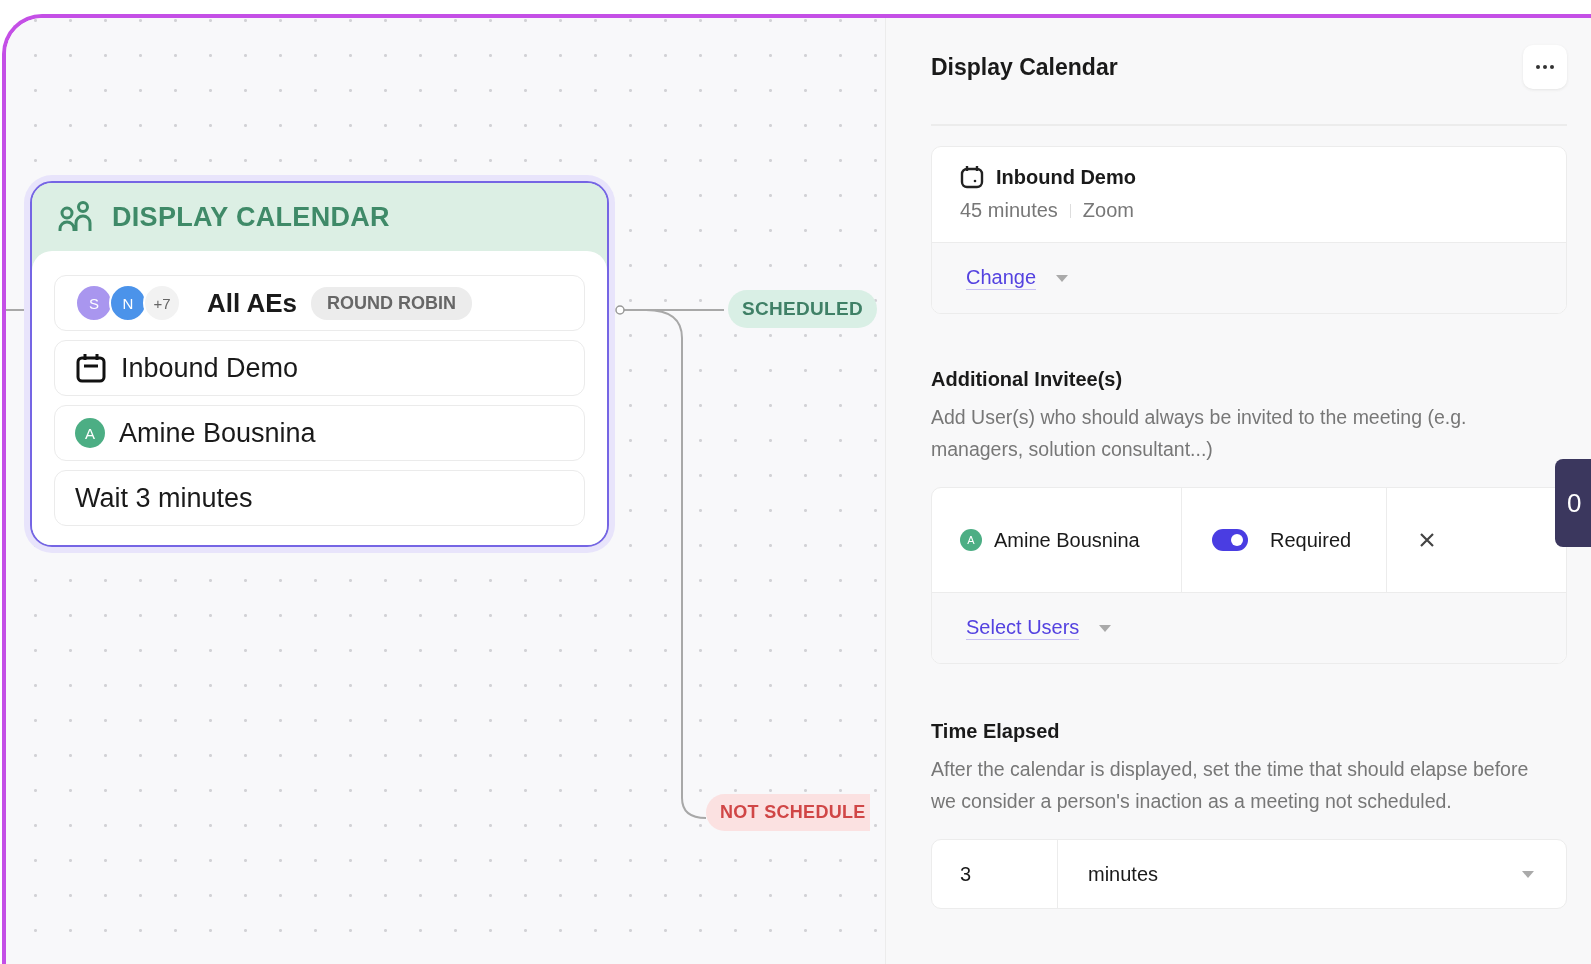  What do you see at coordinates (252, 303) in the screenshot?
I see `group-name: All AEs` at bounding box center [252, 303].